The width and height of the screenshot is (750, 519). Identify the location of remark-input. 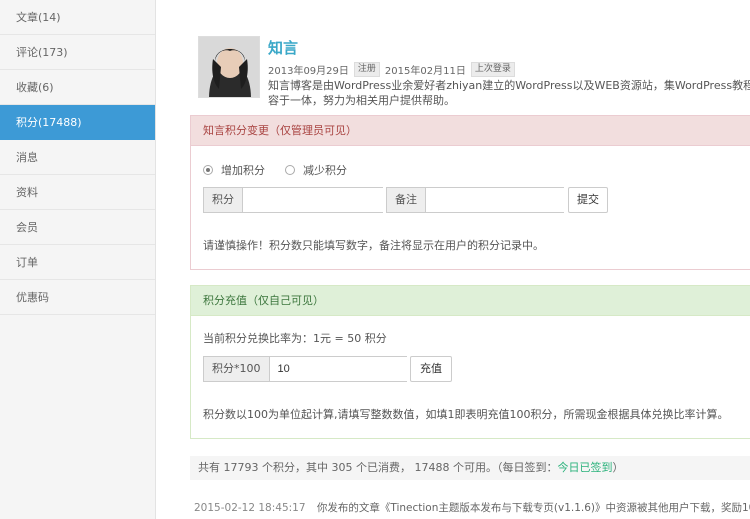
(505, 200).